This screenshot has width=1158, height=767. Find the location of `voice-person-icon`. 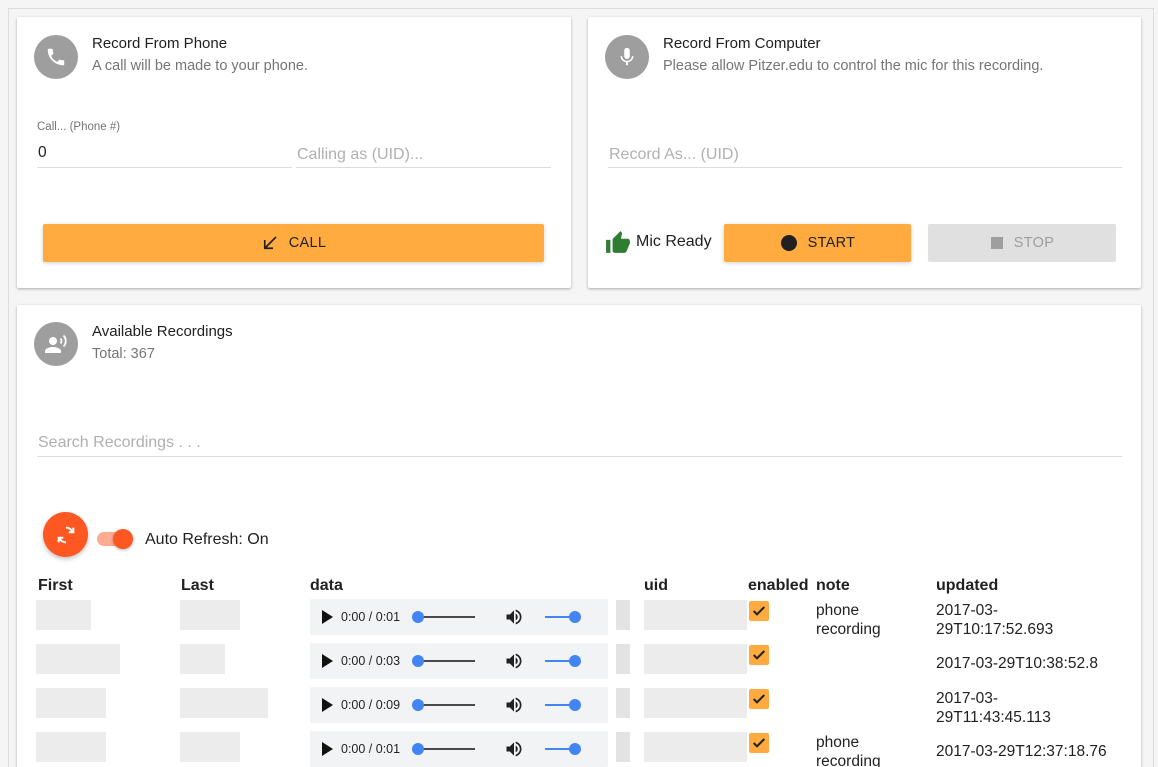

voice-person-icon is located at coordinates (56, 343).